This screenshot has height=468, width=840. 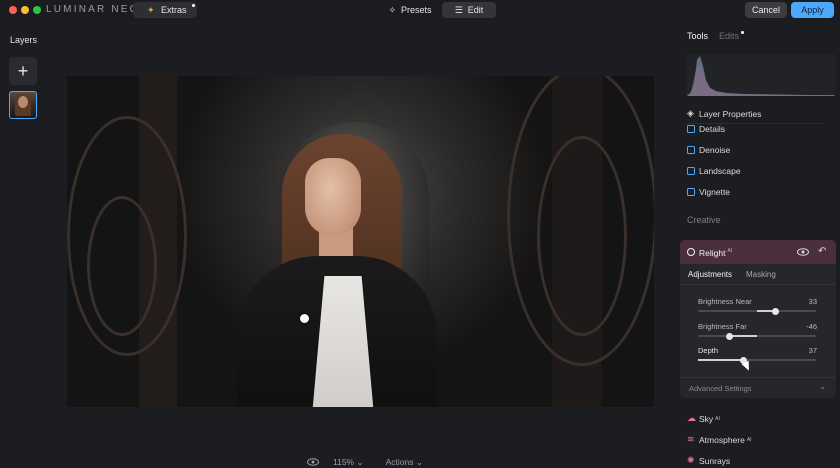 I want to click on denoise-icon, so click(x=691, y=150).